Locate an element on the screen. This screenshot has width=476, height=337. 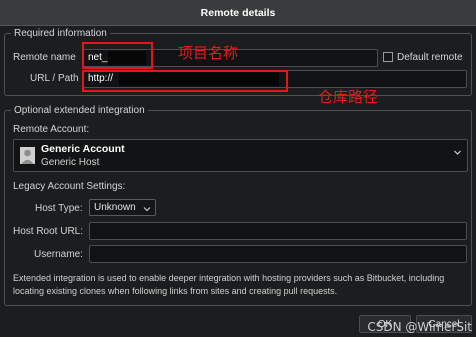
remote-account-dropdown: Generic Account Generic Host is located at coordinates (240, 155).